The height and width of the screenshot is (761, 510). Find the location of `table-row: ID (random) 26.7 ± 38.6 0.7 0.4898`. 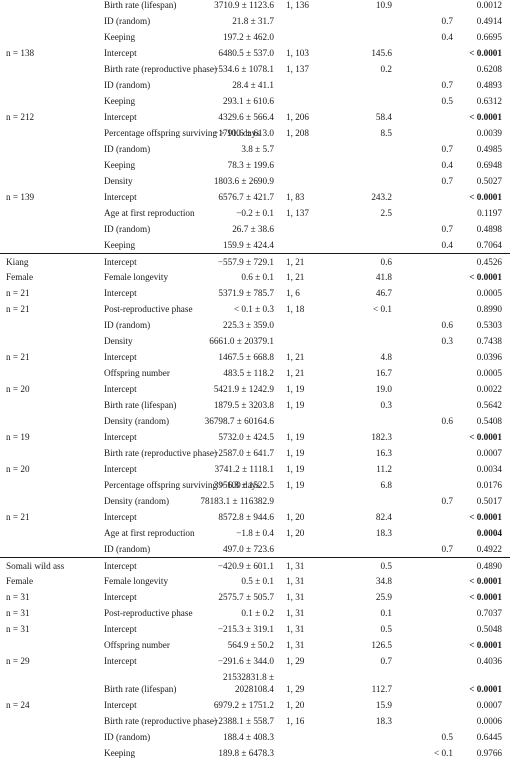

table-row: ID (random) 26.7 ± 38.6 0.7 0.4898 is located at coordinates (255, 229).